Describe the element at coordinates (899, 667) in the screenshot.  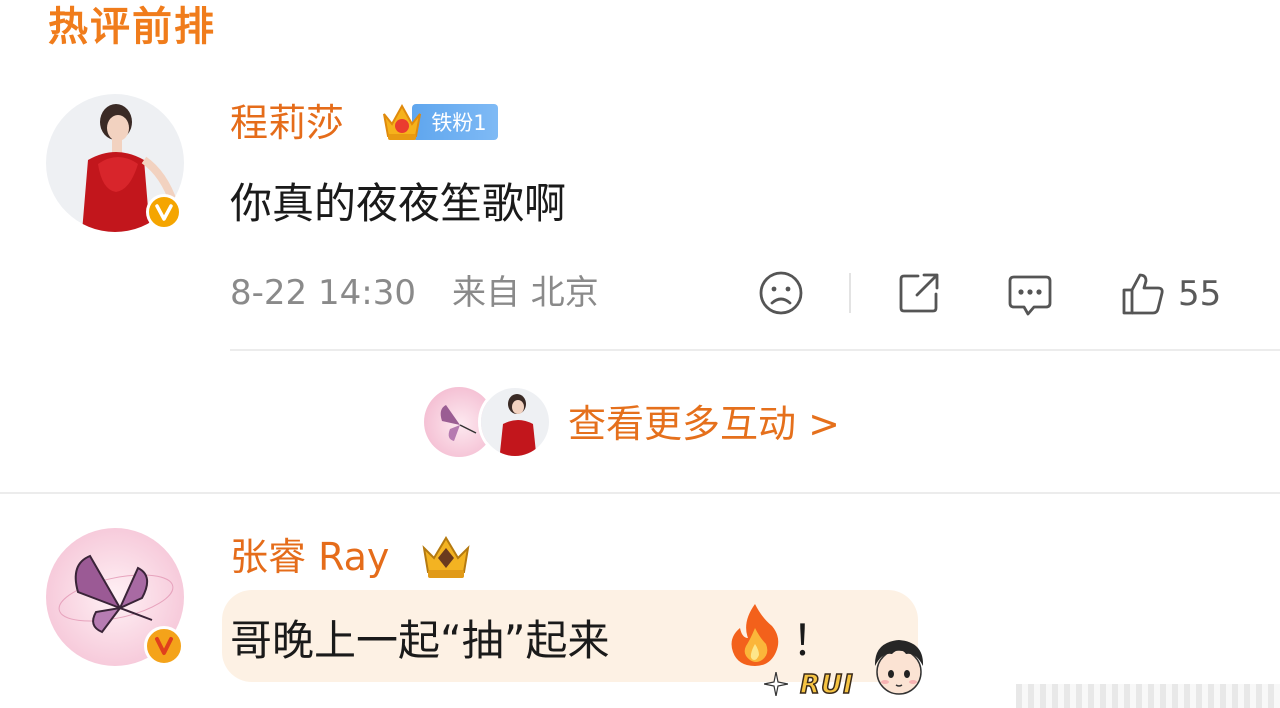
I see `cartoon-avatar-icon` at that location.